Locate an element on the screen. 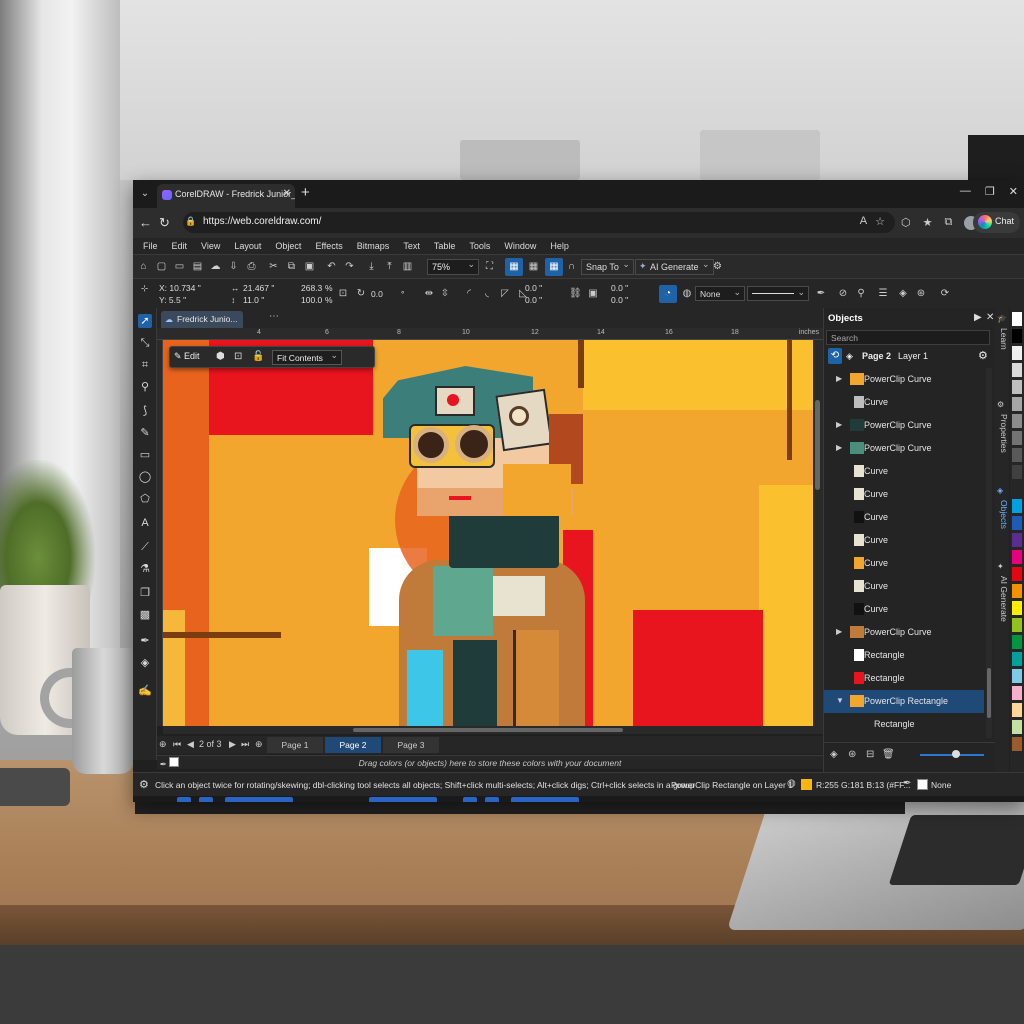 The width and height of the screenshot is (1024, 1024). width-field: 21.467 " is located at coordinates (258, 288).